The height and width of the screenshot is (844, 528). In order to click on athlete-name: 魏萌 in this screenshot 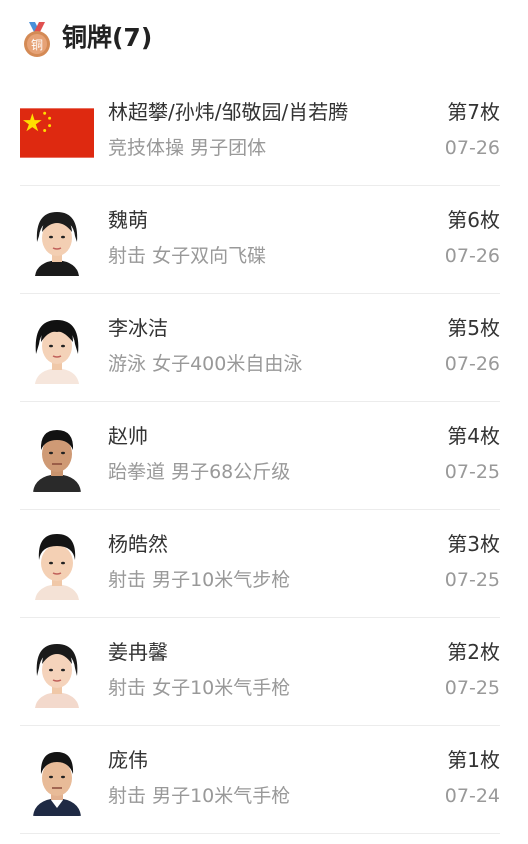, I will do `click(128, 220)`.